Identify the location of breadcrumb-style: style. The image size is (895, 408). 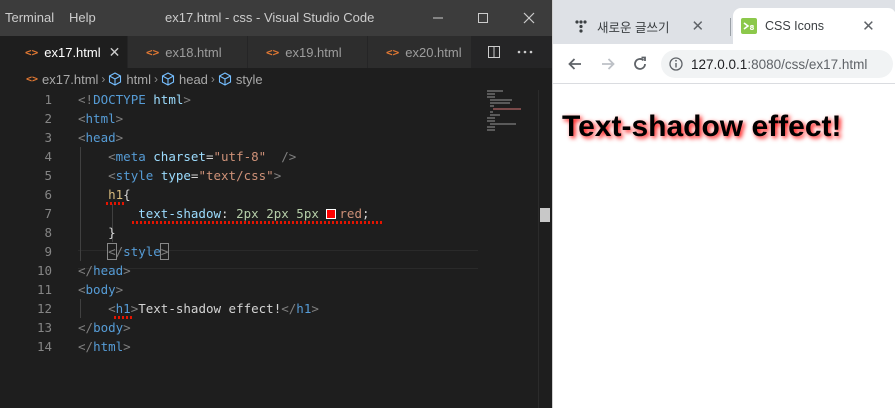
(240, 79).